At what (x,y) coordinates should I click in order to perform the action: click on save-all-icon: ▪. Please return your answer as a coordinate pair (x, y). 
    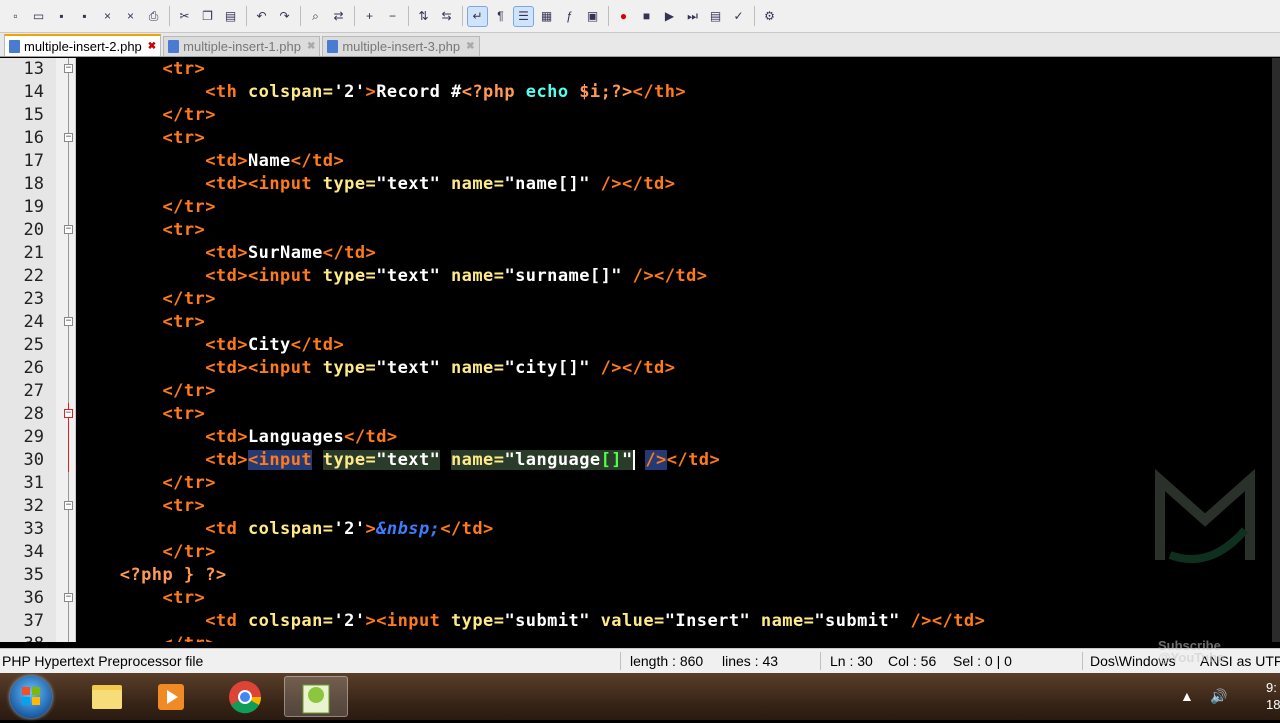
    Looking at the image, I should click on (84, 16).